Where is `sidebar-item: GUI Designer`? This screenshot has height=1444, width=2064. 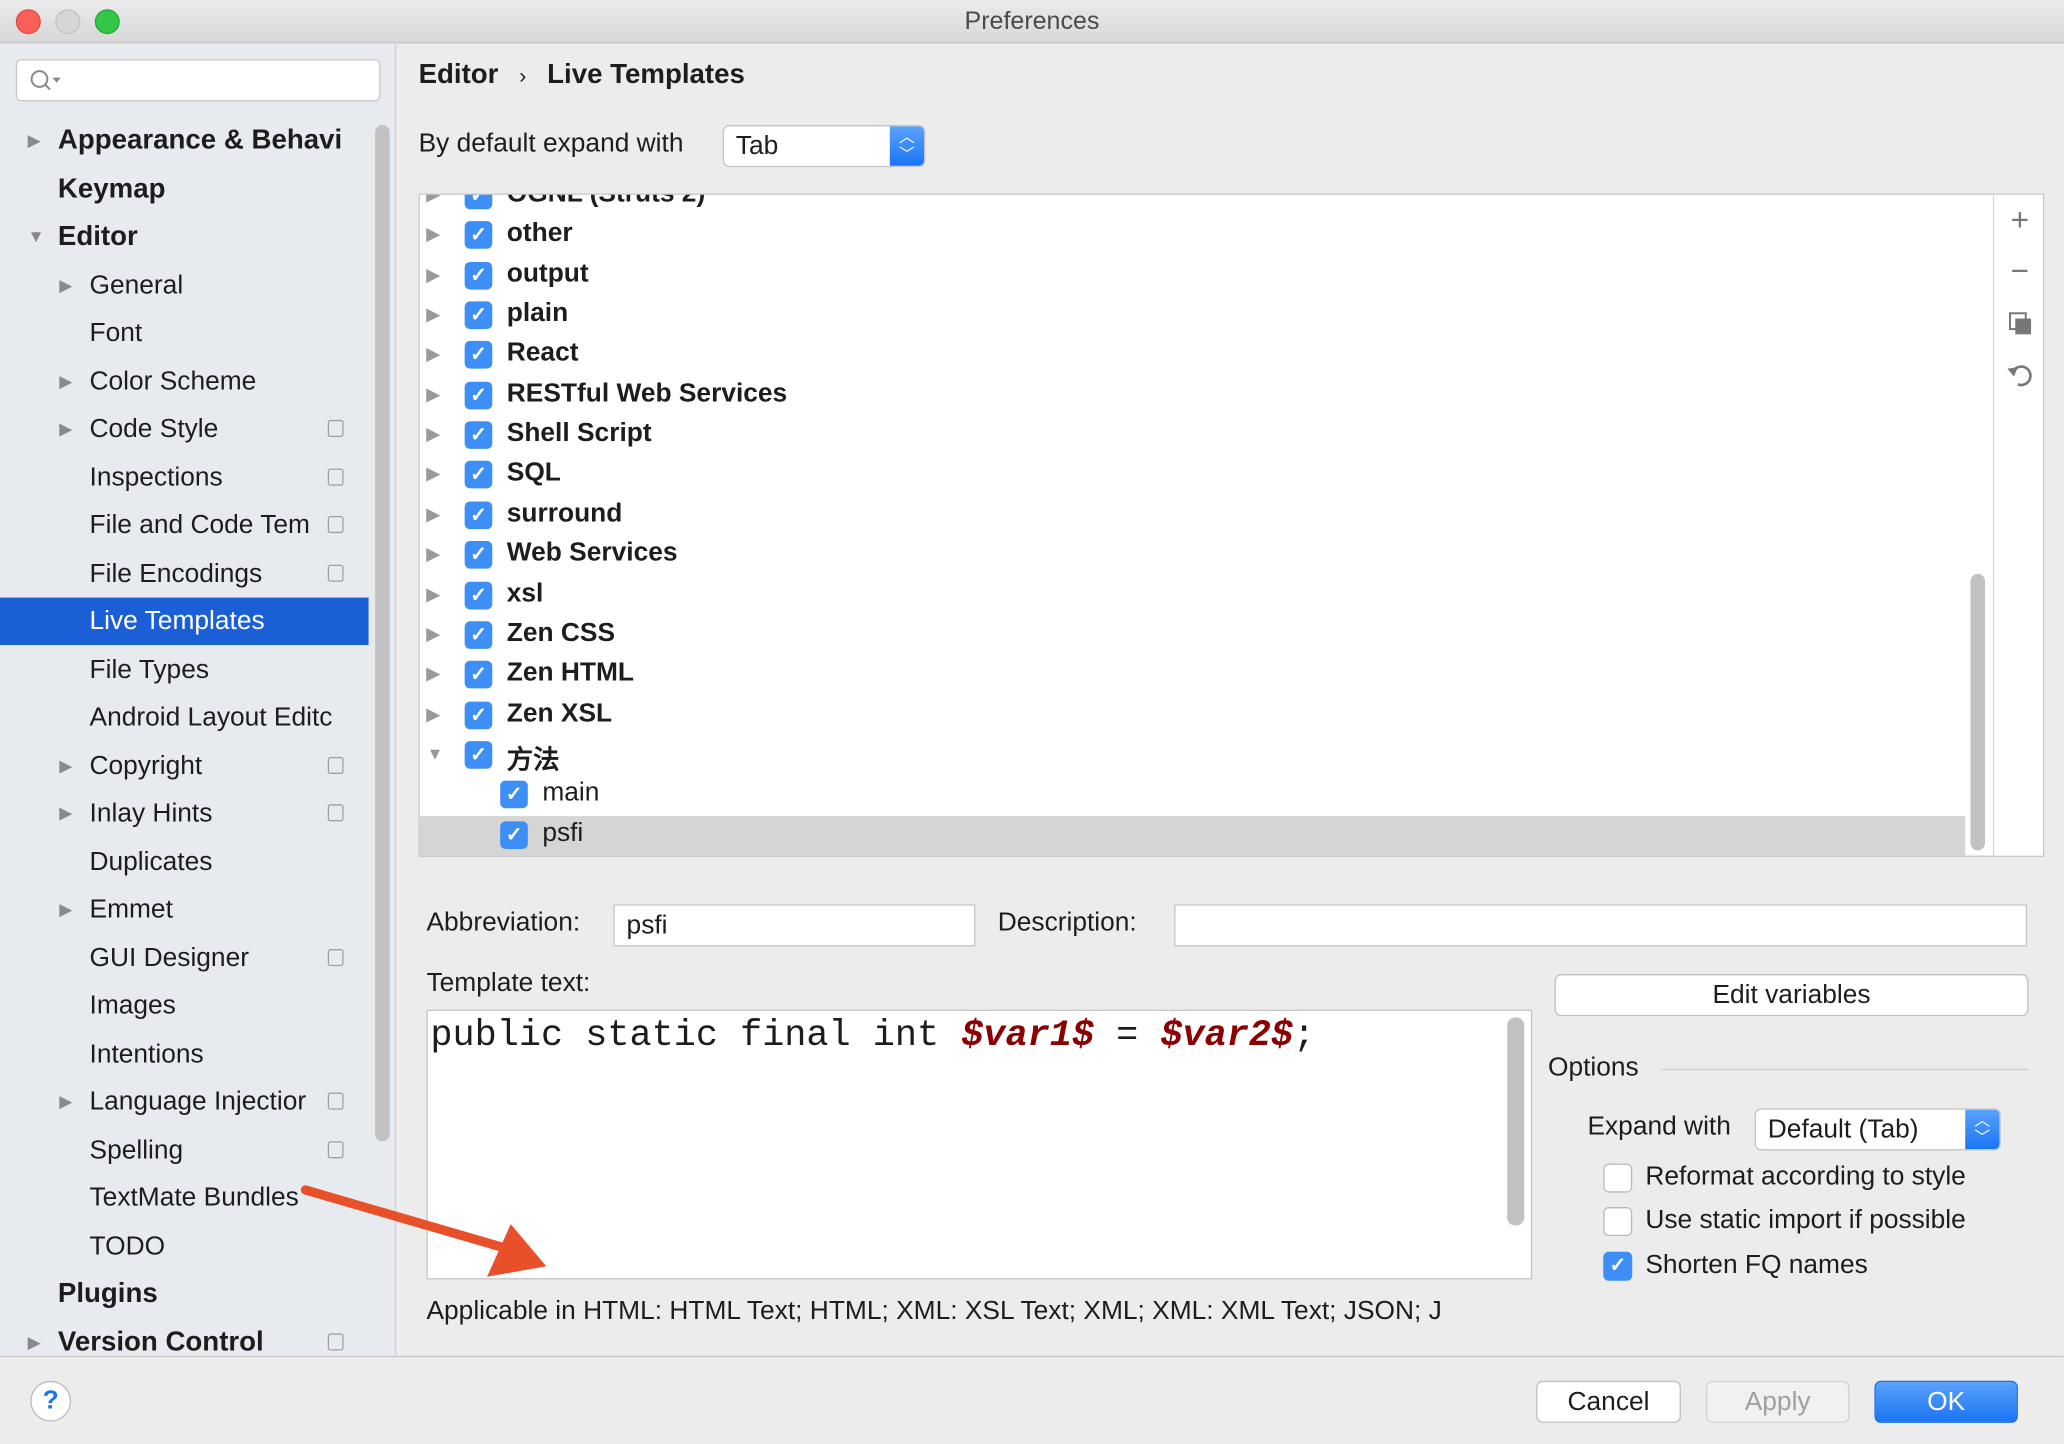 sidebar-item: GUI Designer is located at coordinates (184, 957).